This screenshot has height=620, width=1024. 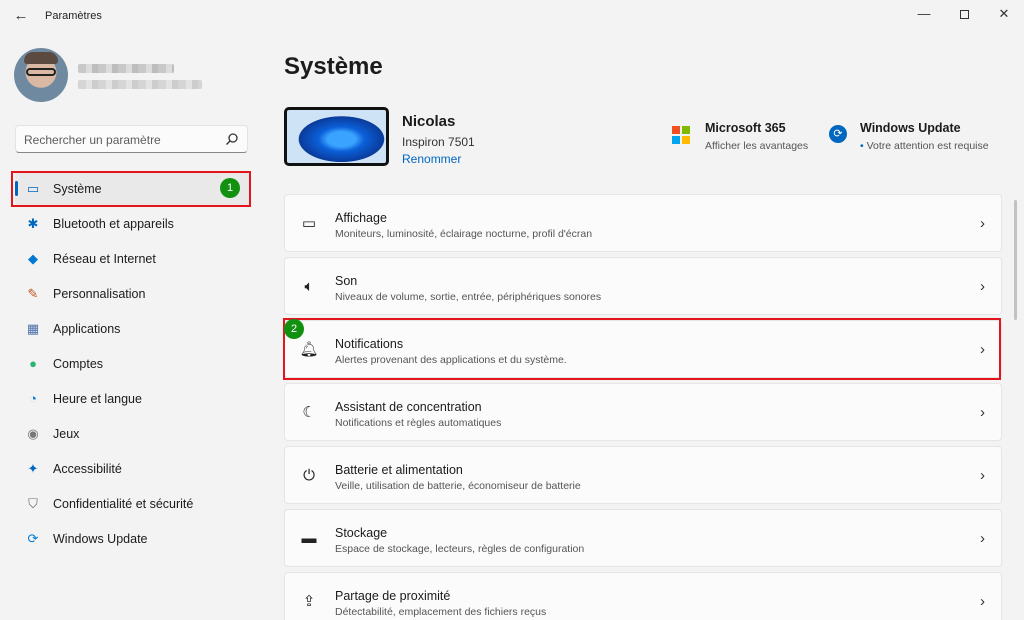 I want to click on search-input, so click(x=121, y=140).